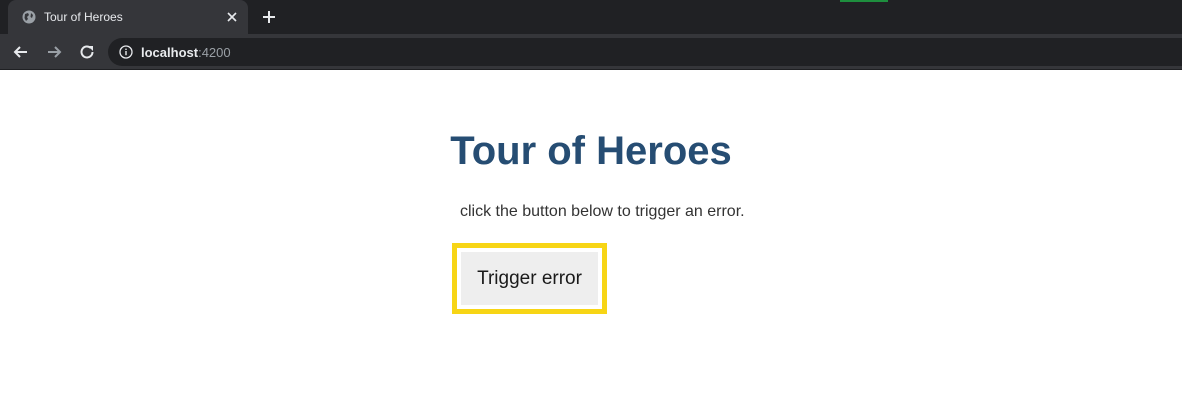  Describe the element at coordinates (54, 52) in the screenshot. I see `forward-arrow-icon` at that location.